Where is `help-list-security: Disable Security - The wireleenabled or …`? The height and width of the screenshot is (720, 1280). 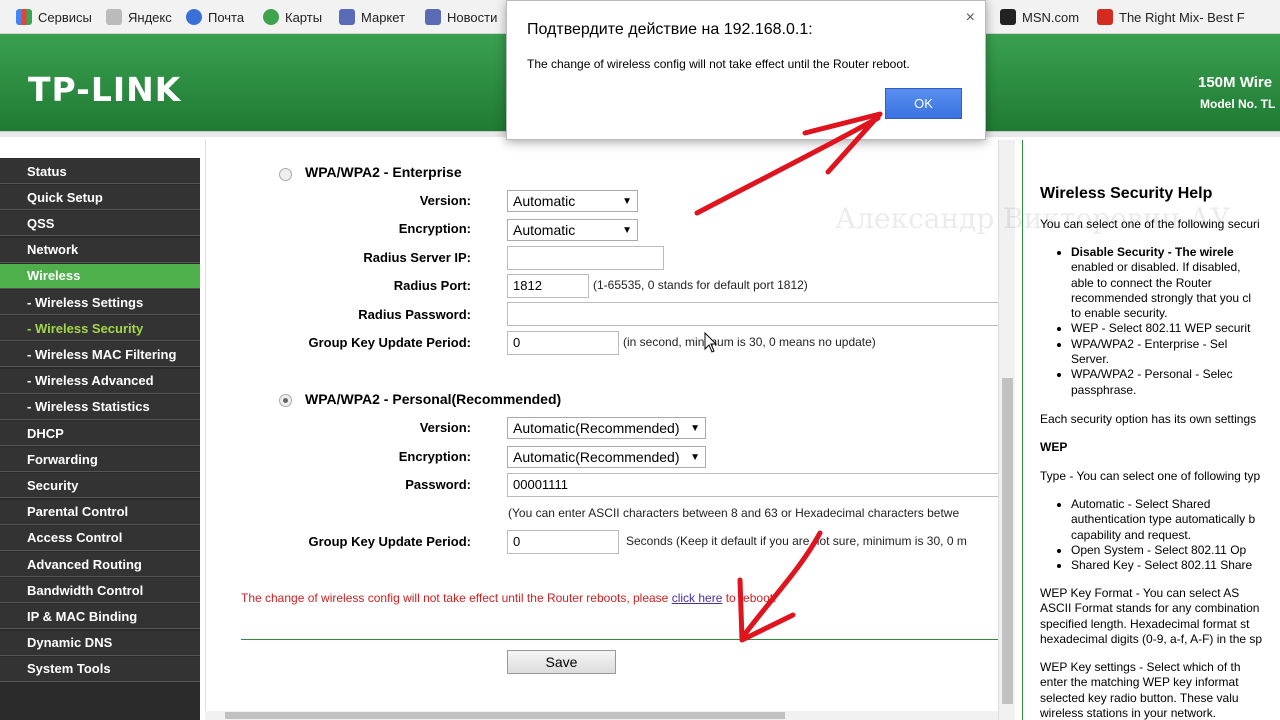
help-list-security: Disable Security - The wireleenabled or … is located at coordinates (1175, 321).